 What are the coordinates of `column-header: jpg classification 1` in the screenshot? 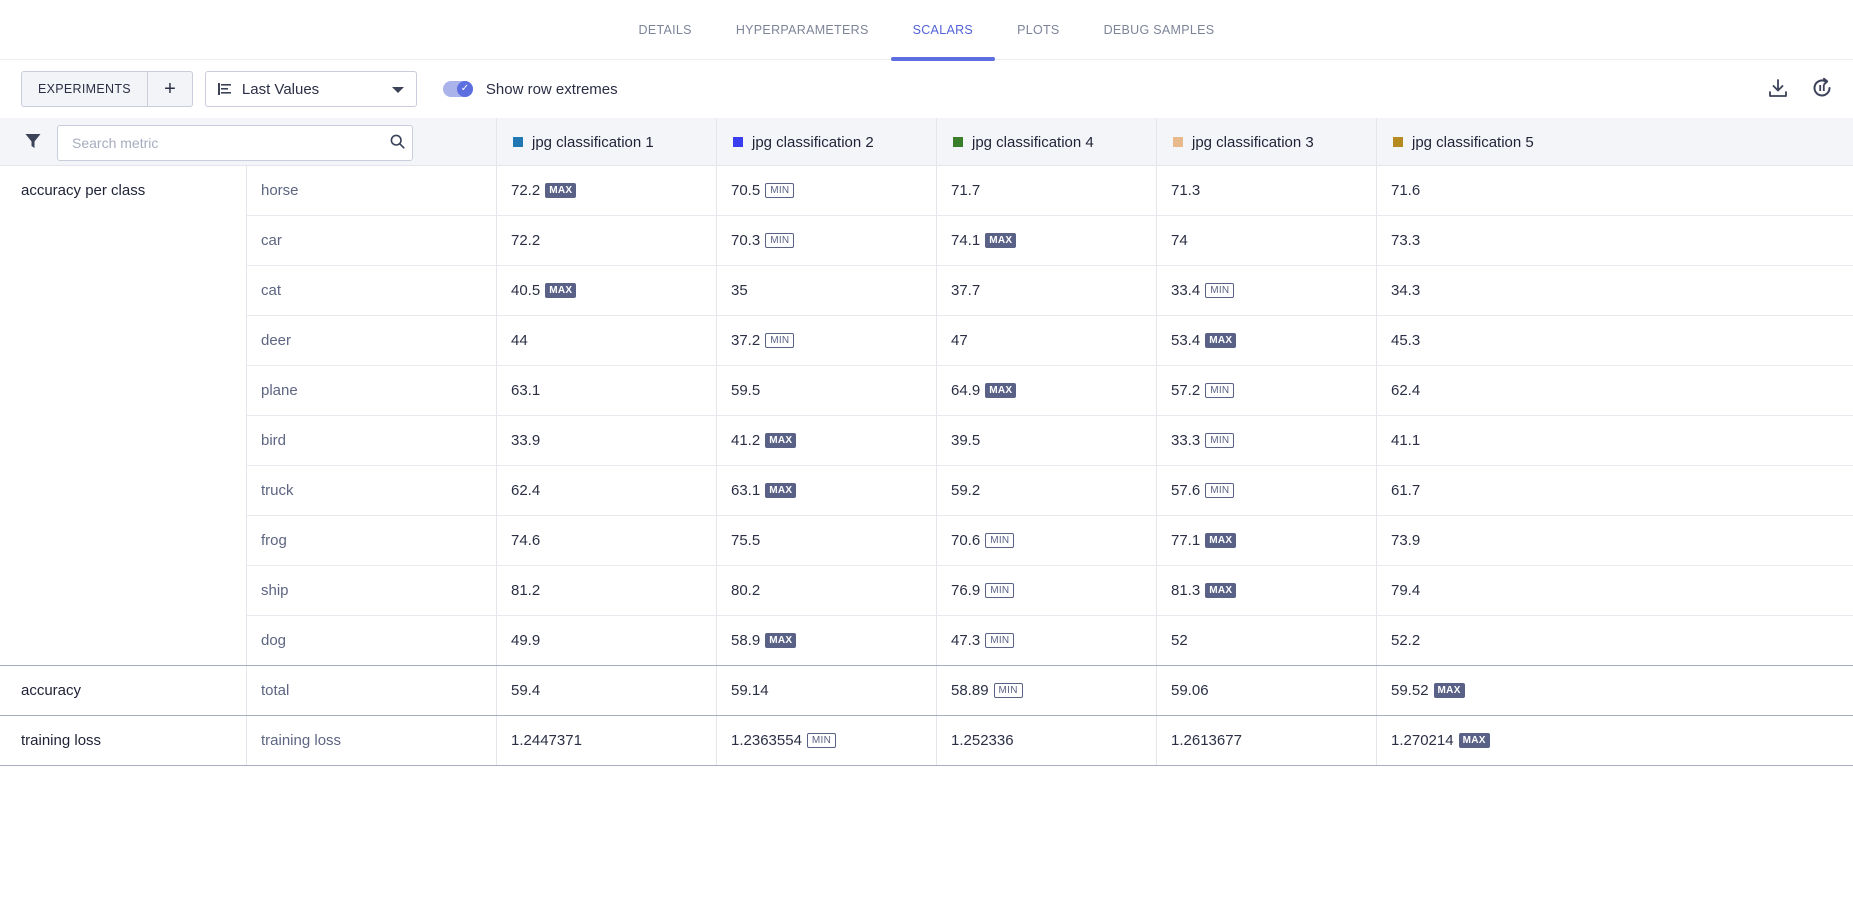 It's located at (607, 142).